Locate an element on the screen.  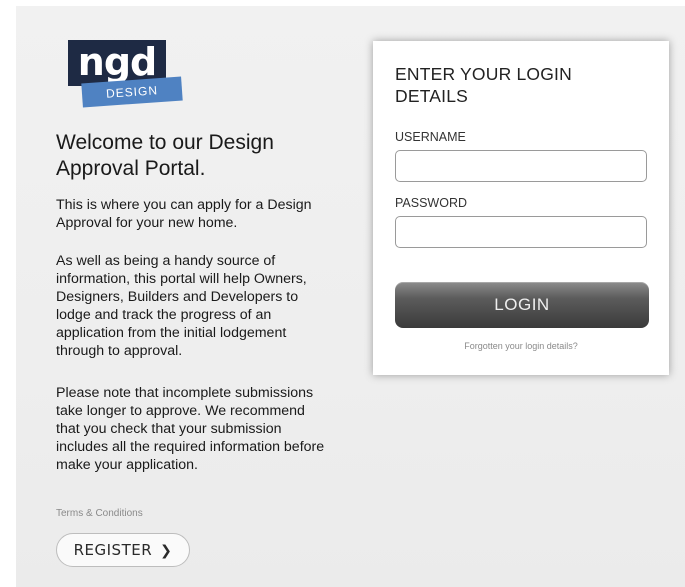
username-label: USERNAME is located at coordinates (430, 137).